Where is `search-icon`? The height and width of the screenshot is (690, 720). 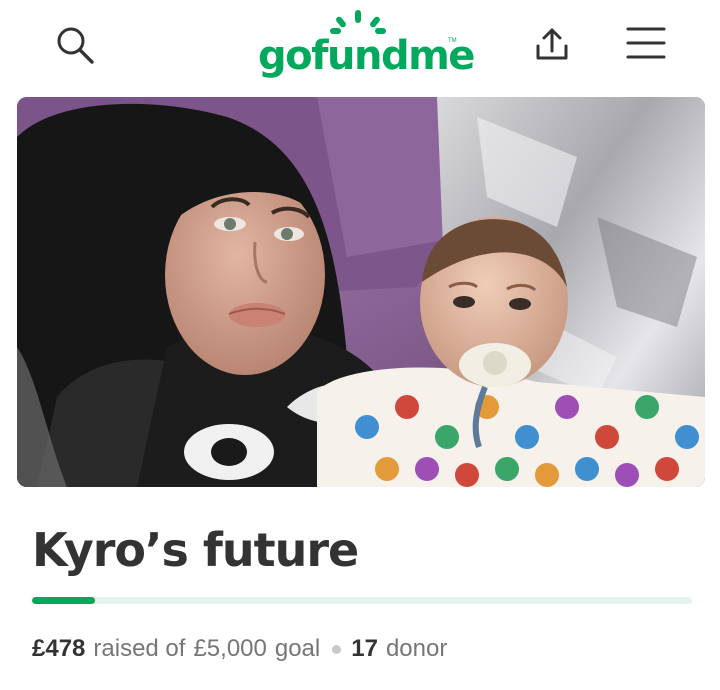
search-icon is located at coordinates (75, 45).